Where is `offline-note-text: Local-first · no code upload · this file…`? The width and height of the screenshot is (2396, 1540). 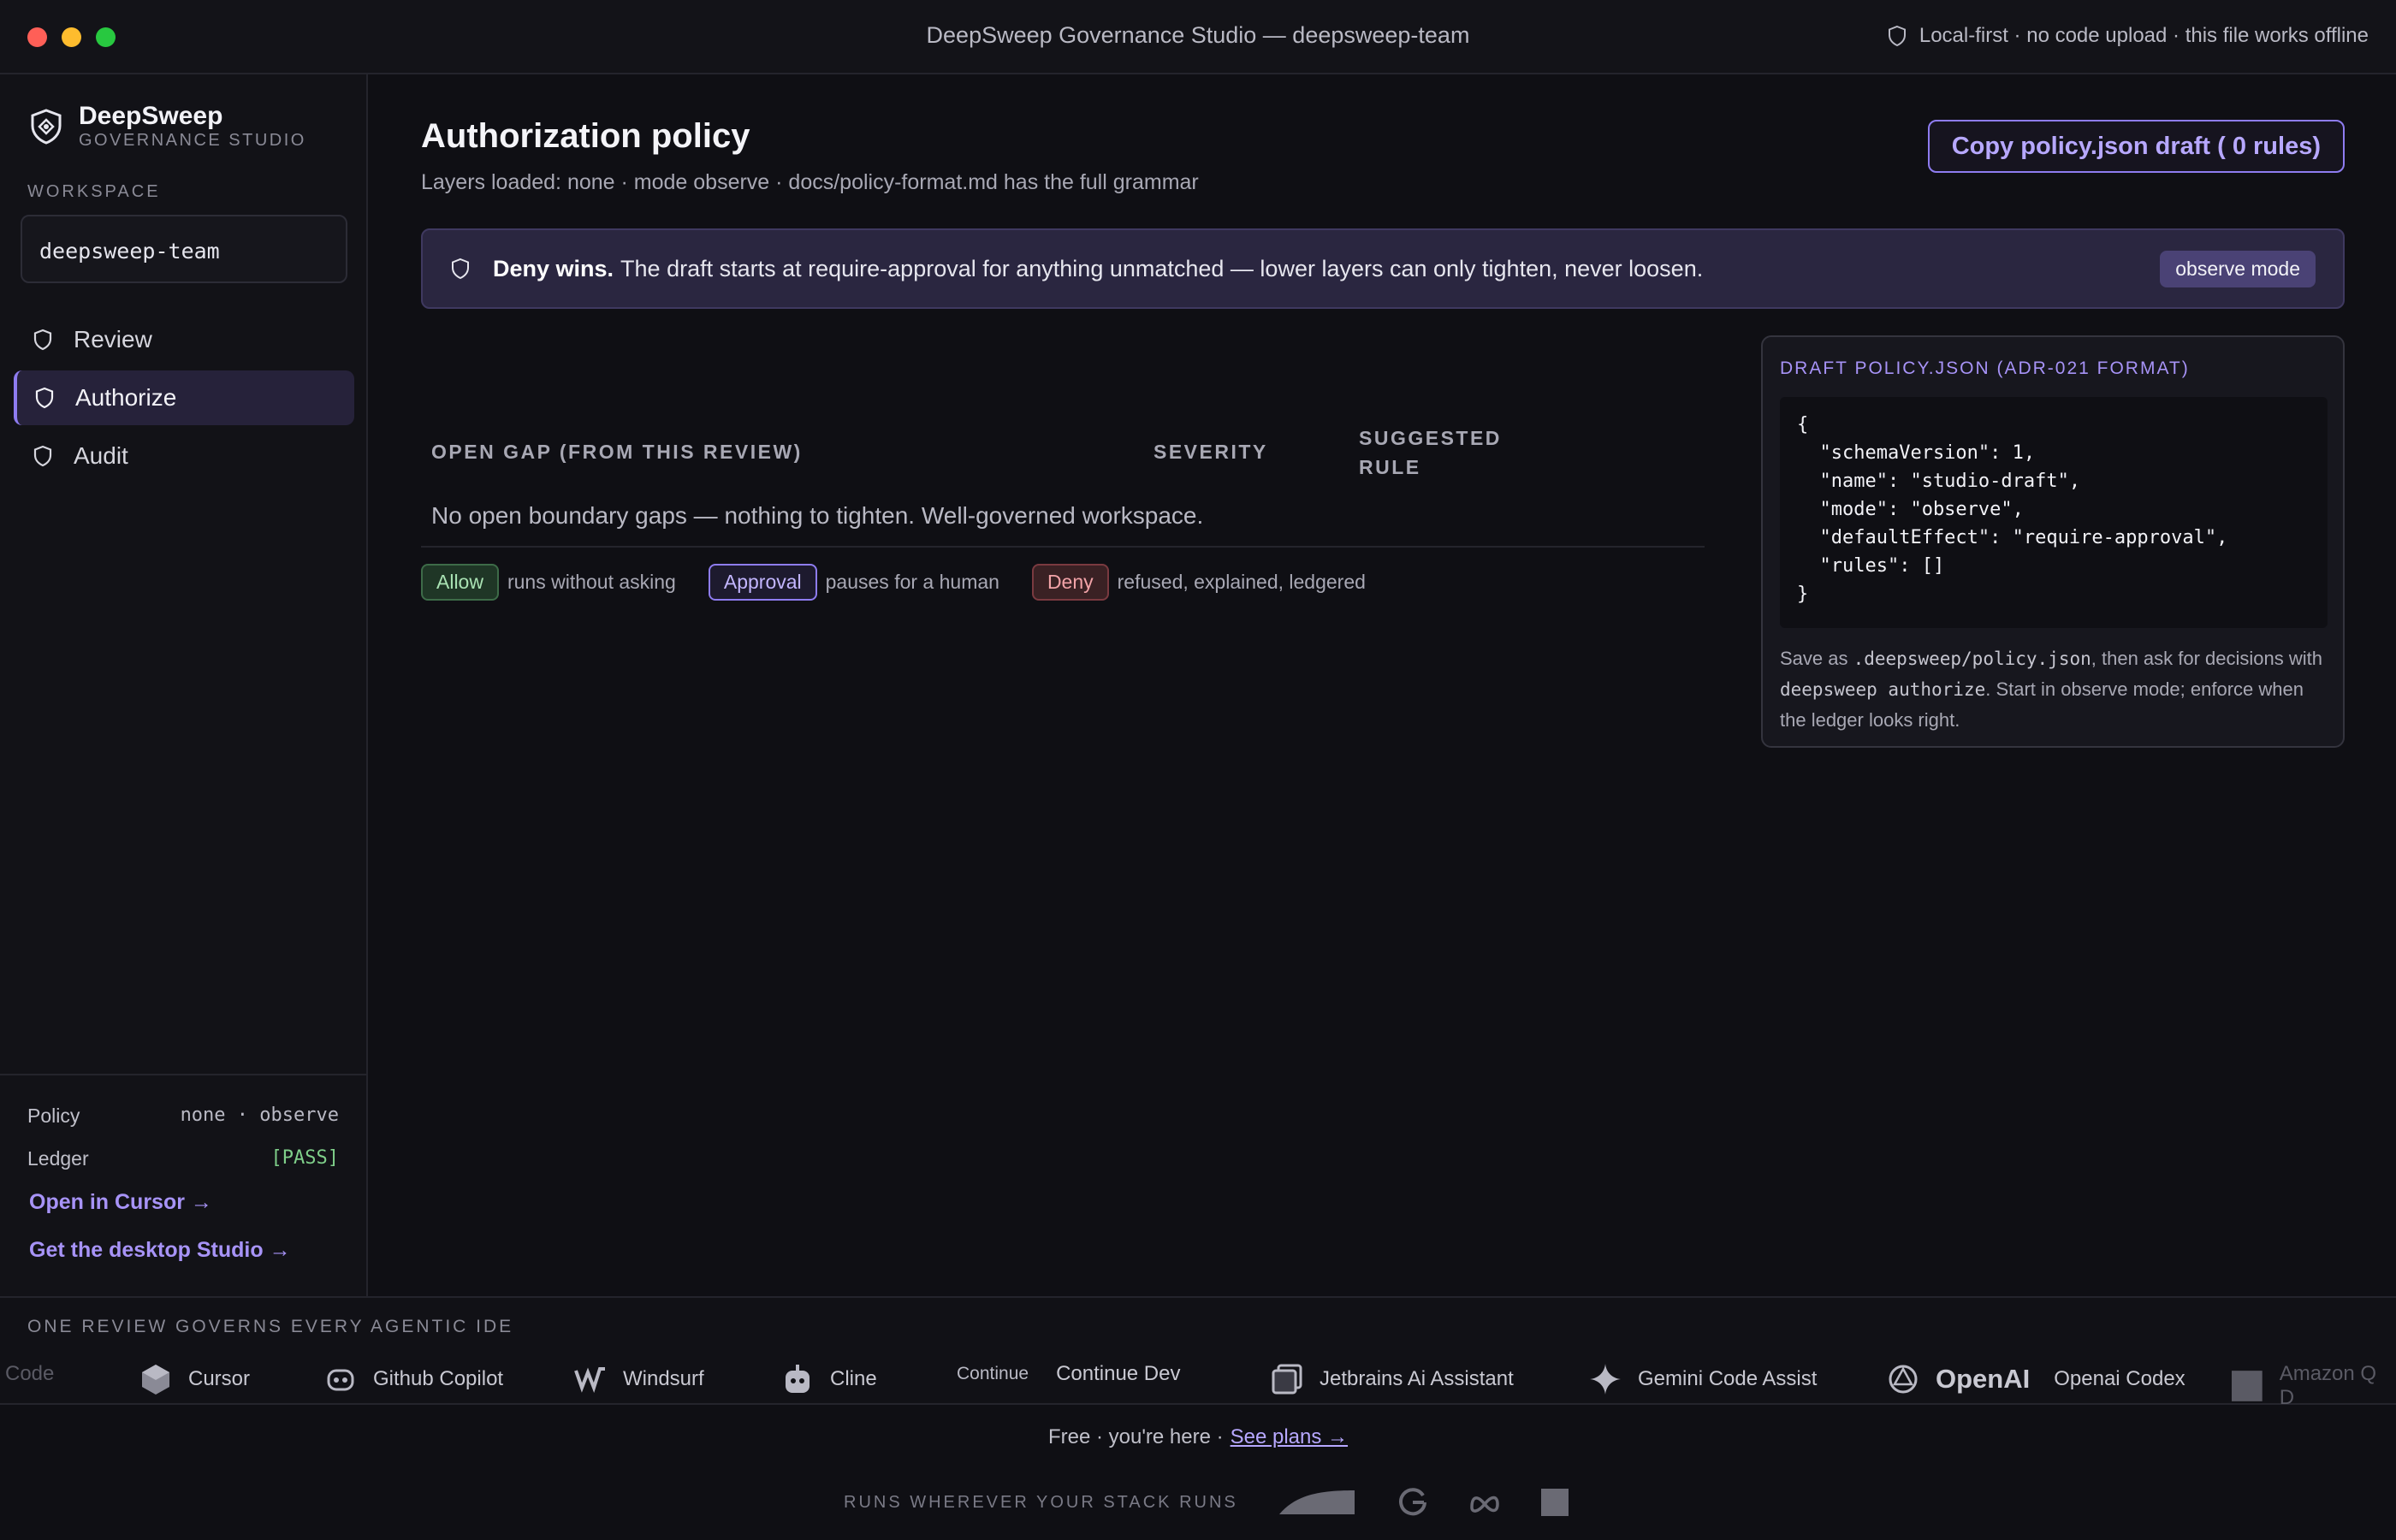 offline-note-text: Local-first · no code upload · this file… is located at coordinates (2144, 35).